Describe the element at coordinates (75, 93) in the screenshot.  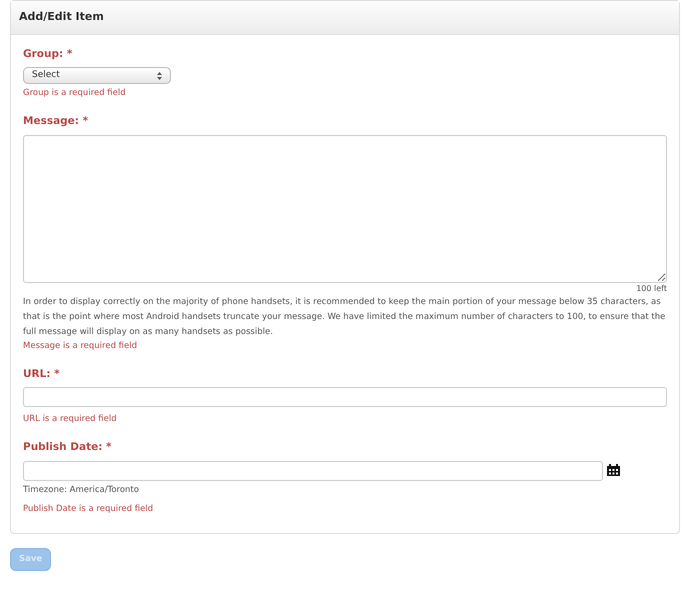
I see `error-message: Group is a required field` at that location.